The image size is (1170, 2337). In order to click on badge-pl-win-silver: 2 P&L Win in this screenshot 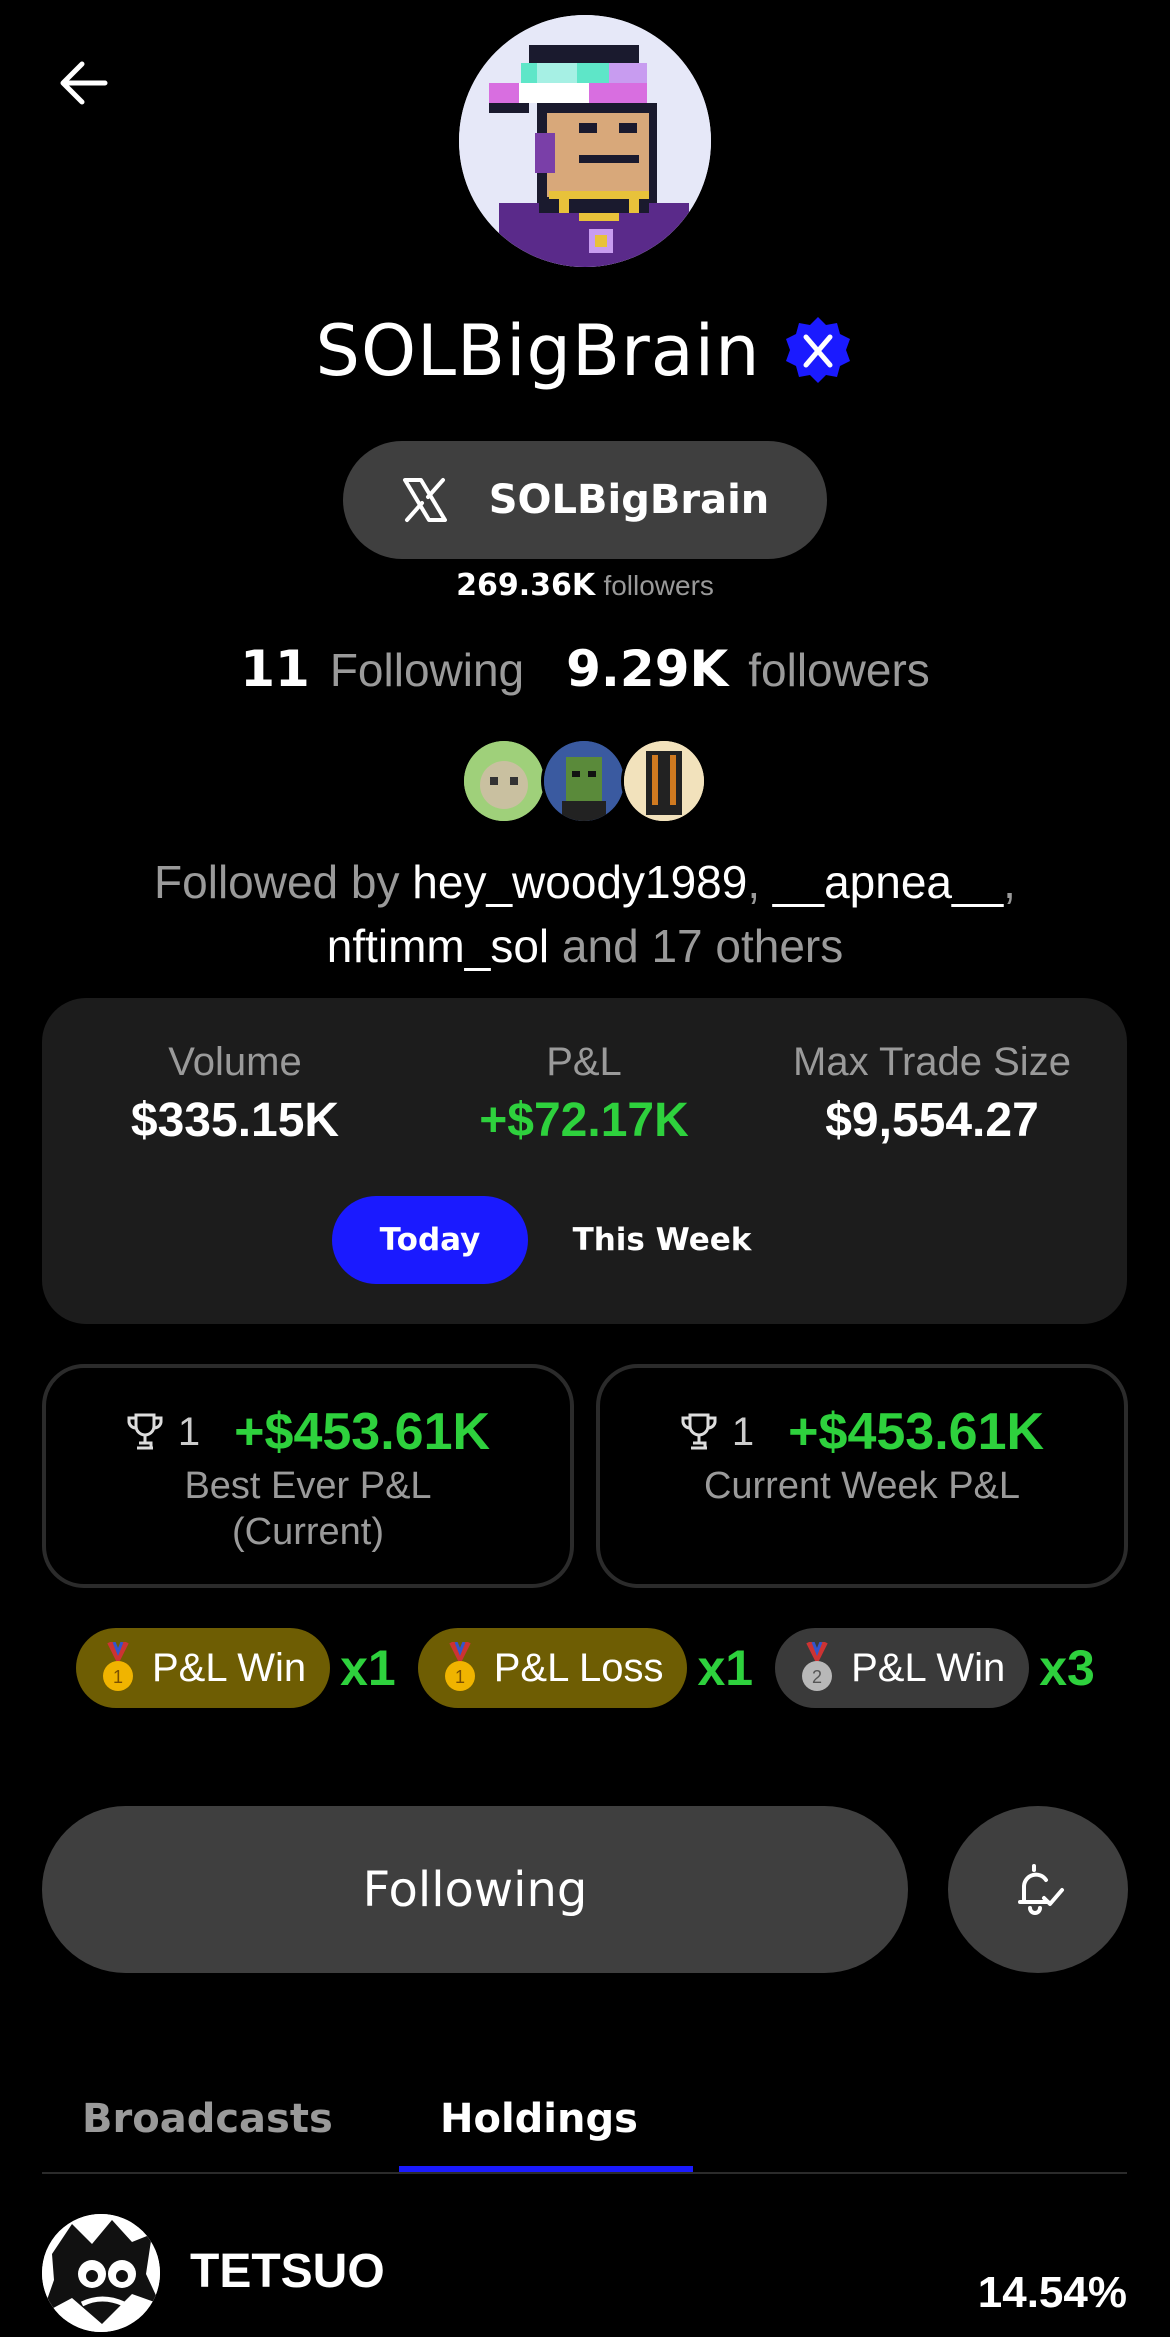, I will do `click(902, 1668)`.